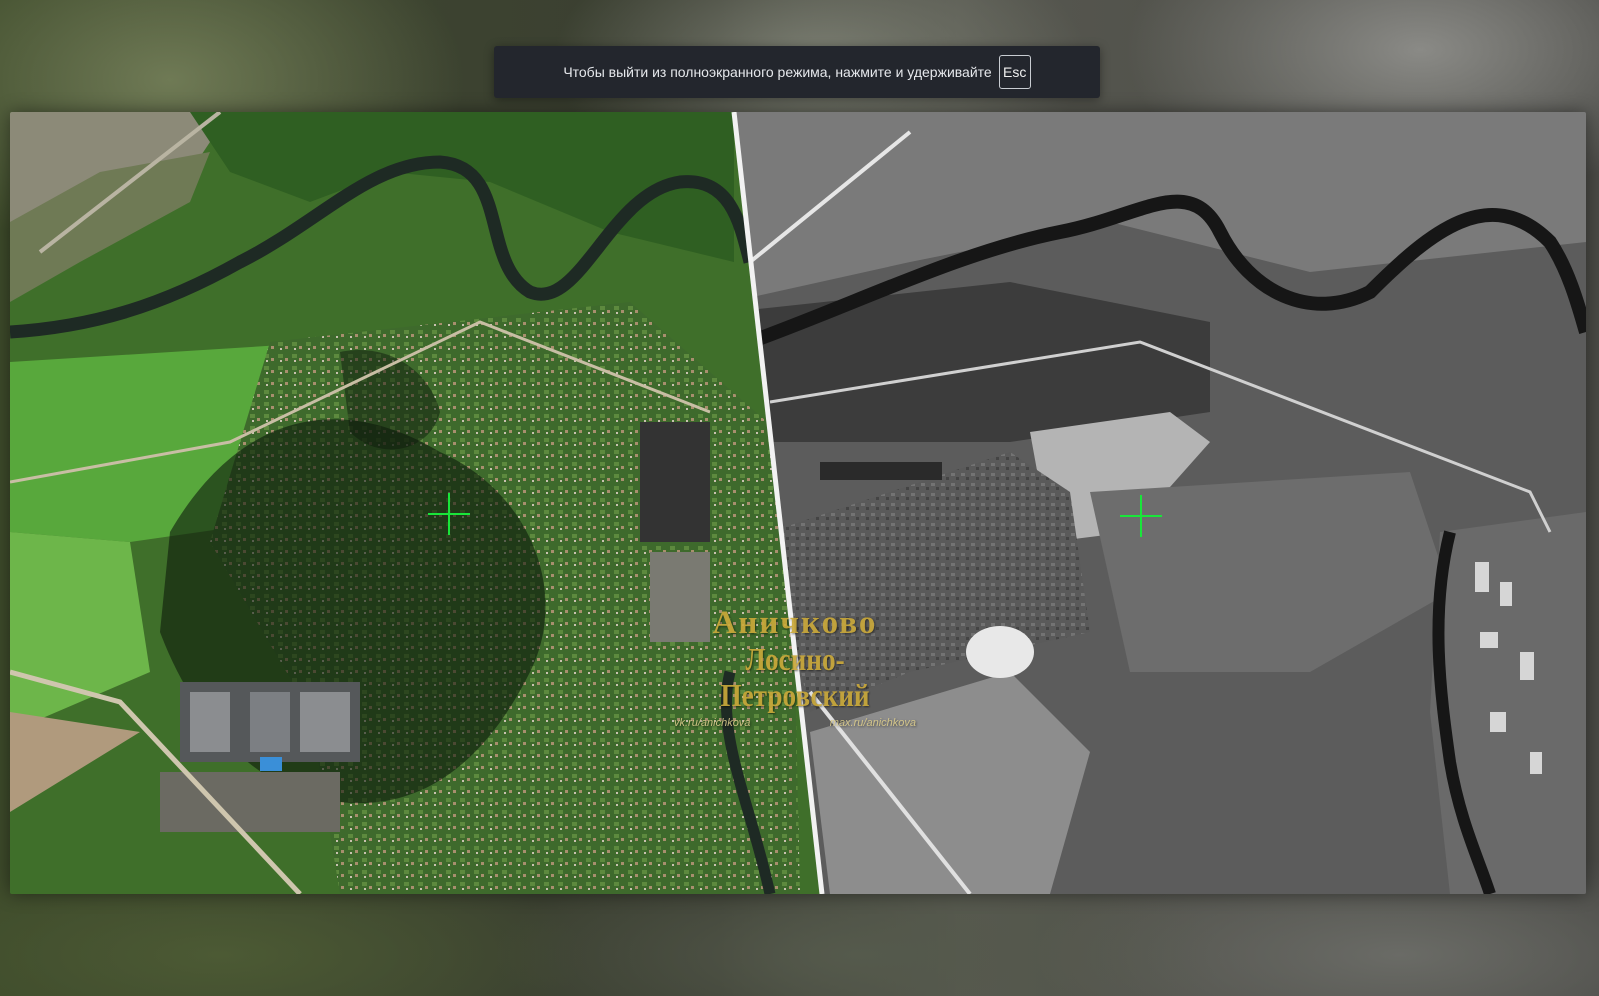 The image size is (1599, 996). What do you see at coordinates (712, 723) in the screenshot?
I see `watermark-link-left: vk.ru/anichkova` at bounding box center [712, 723].